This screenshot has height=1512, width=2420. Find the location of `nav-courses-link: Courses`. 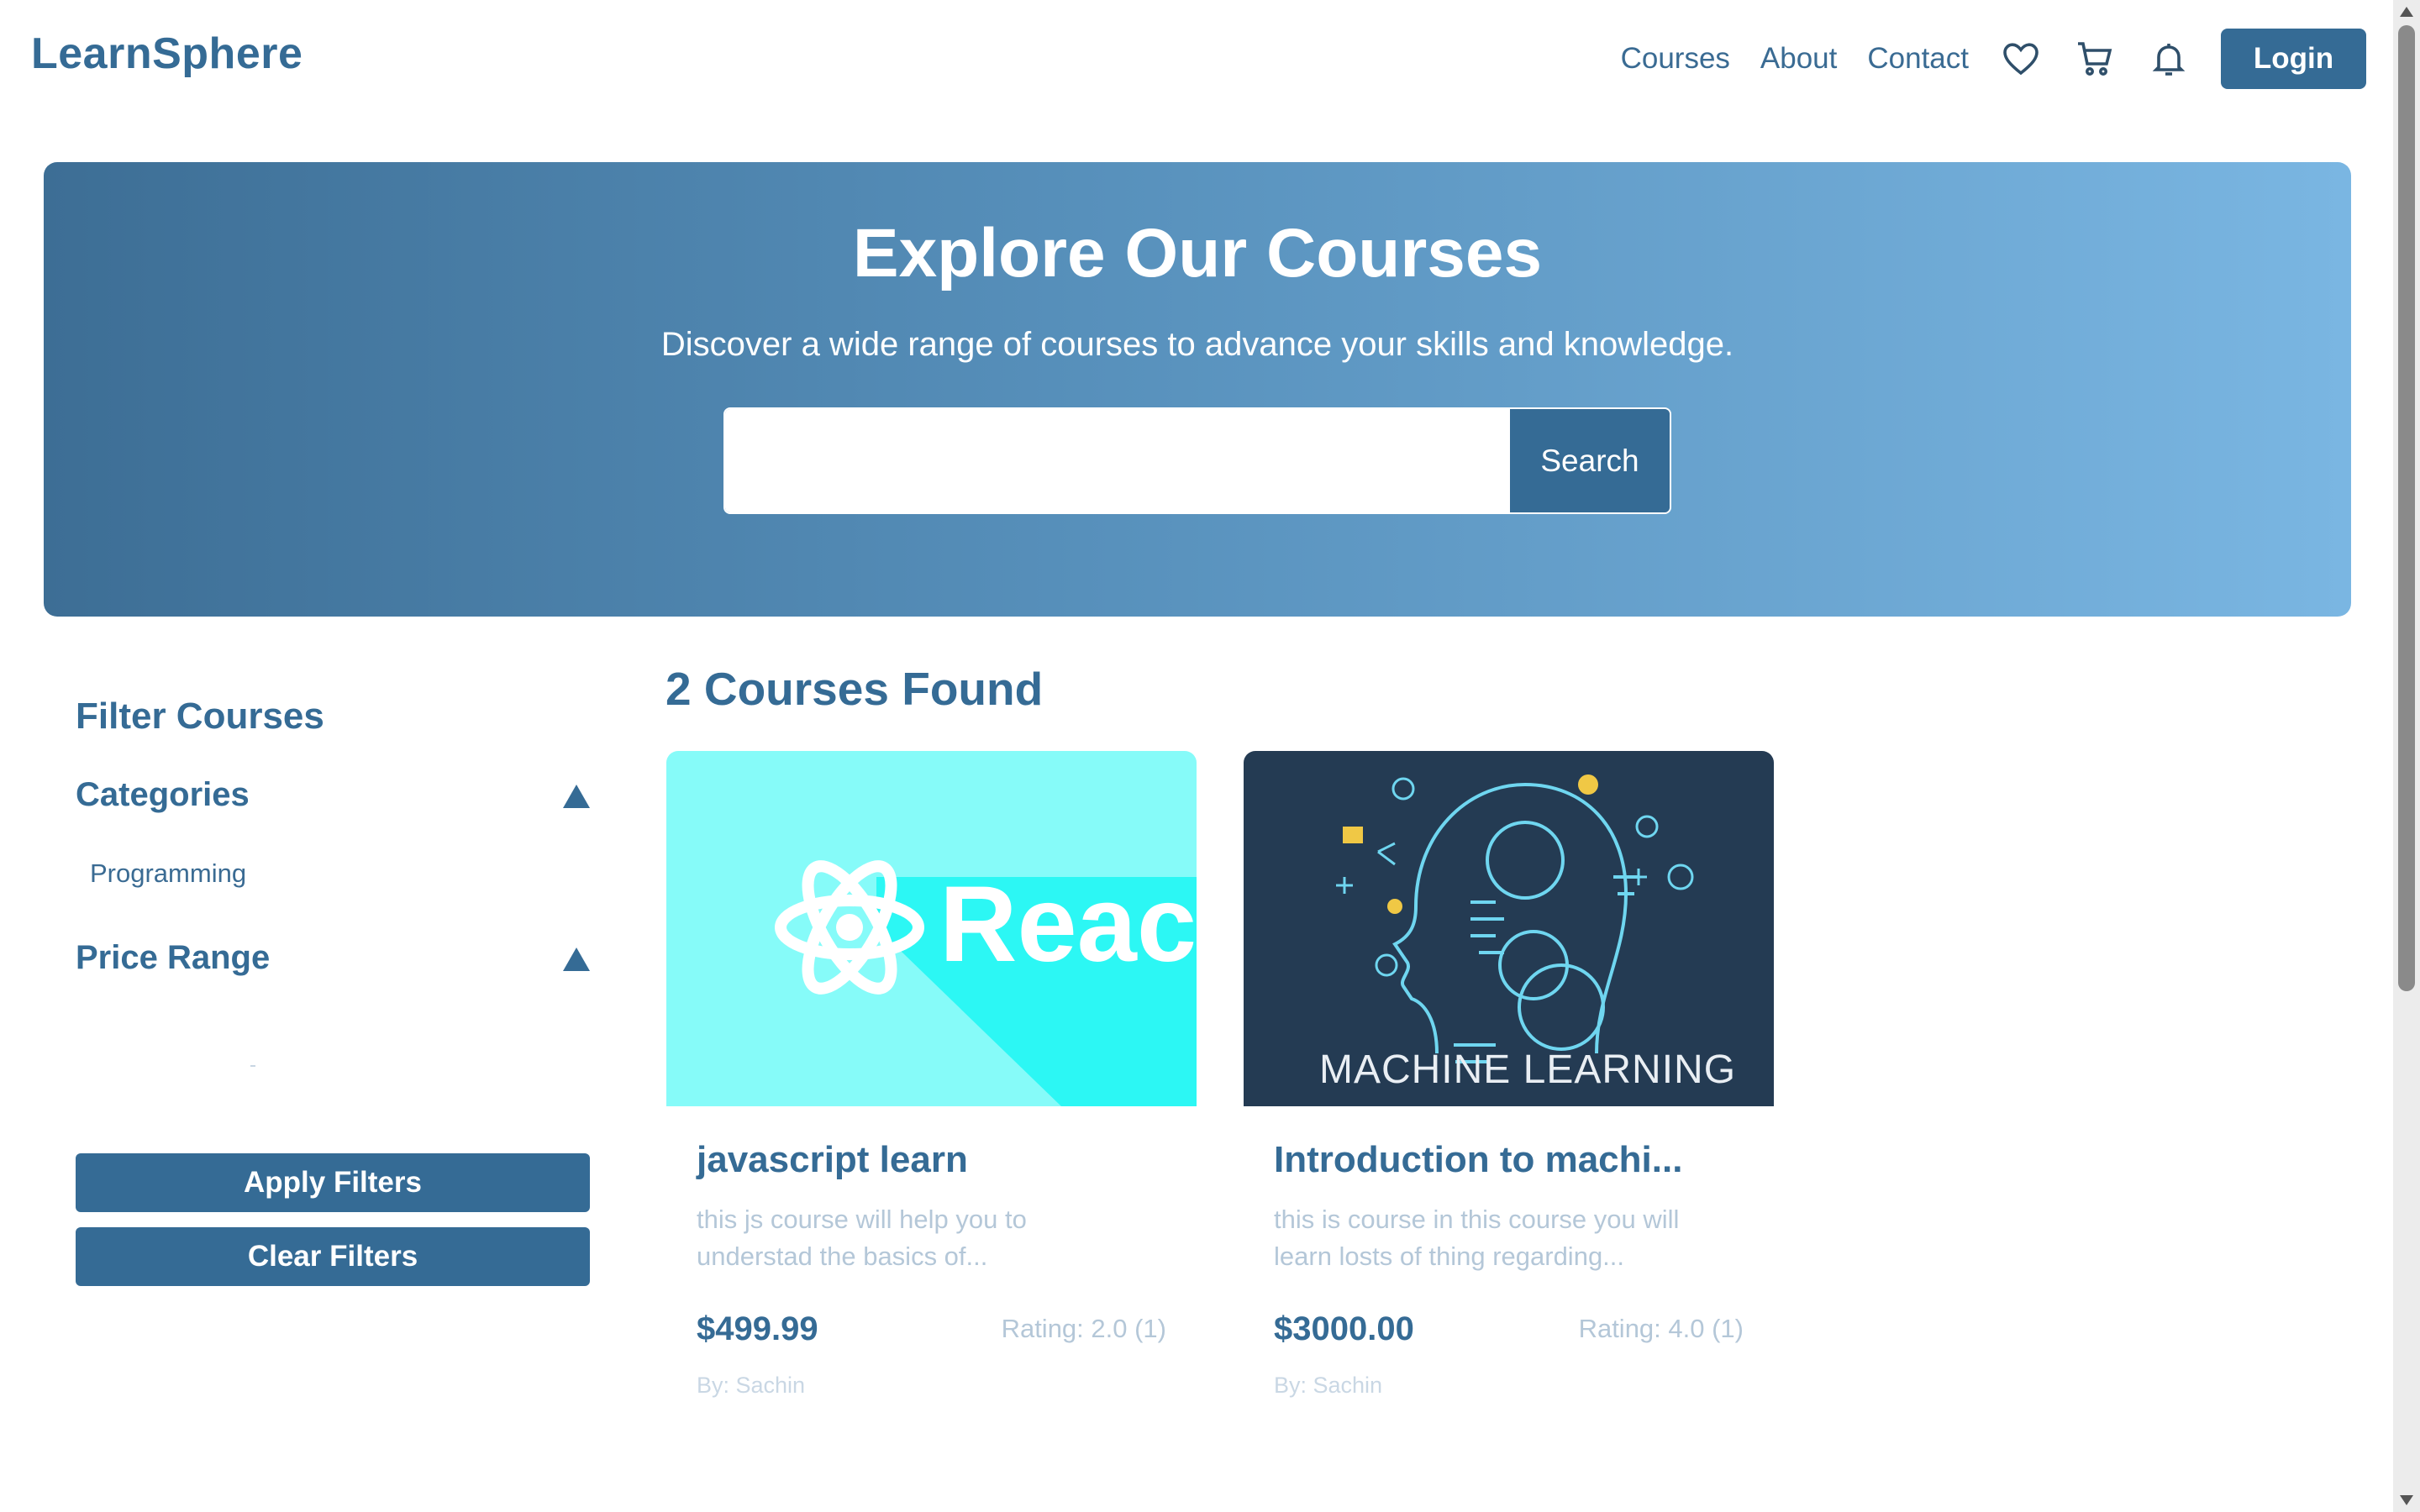

nav-courses-link: Courses is located at coordinates (1676, 59).